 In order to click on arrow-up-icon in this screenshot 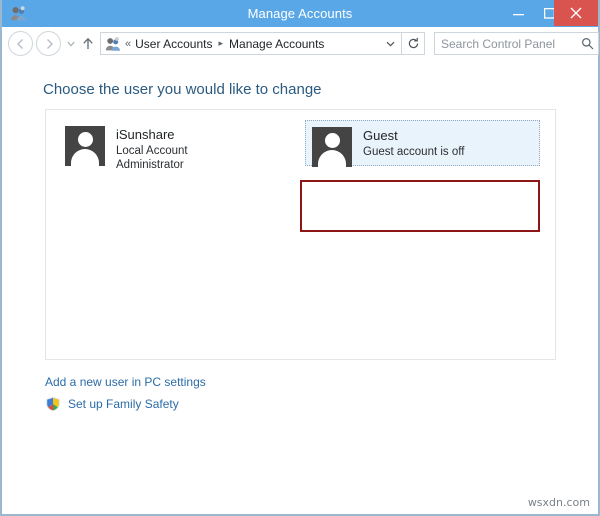, I will do `click(87, 43)`.